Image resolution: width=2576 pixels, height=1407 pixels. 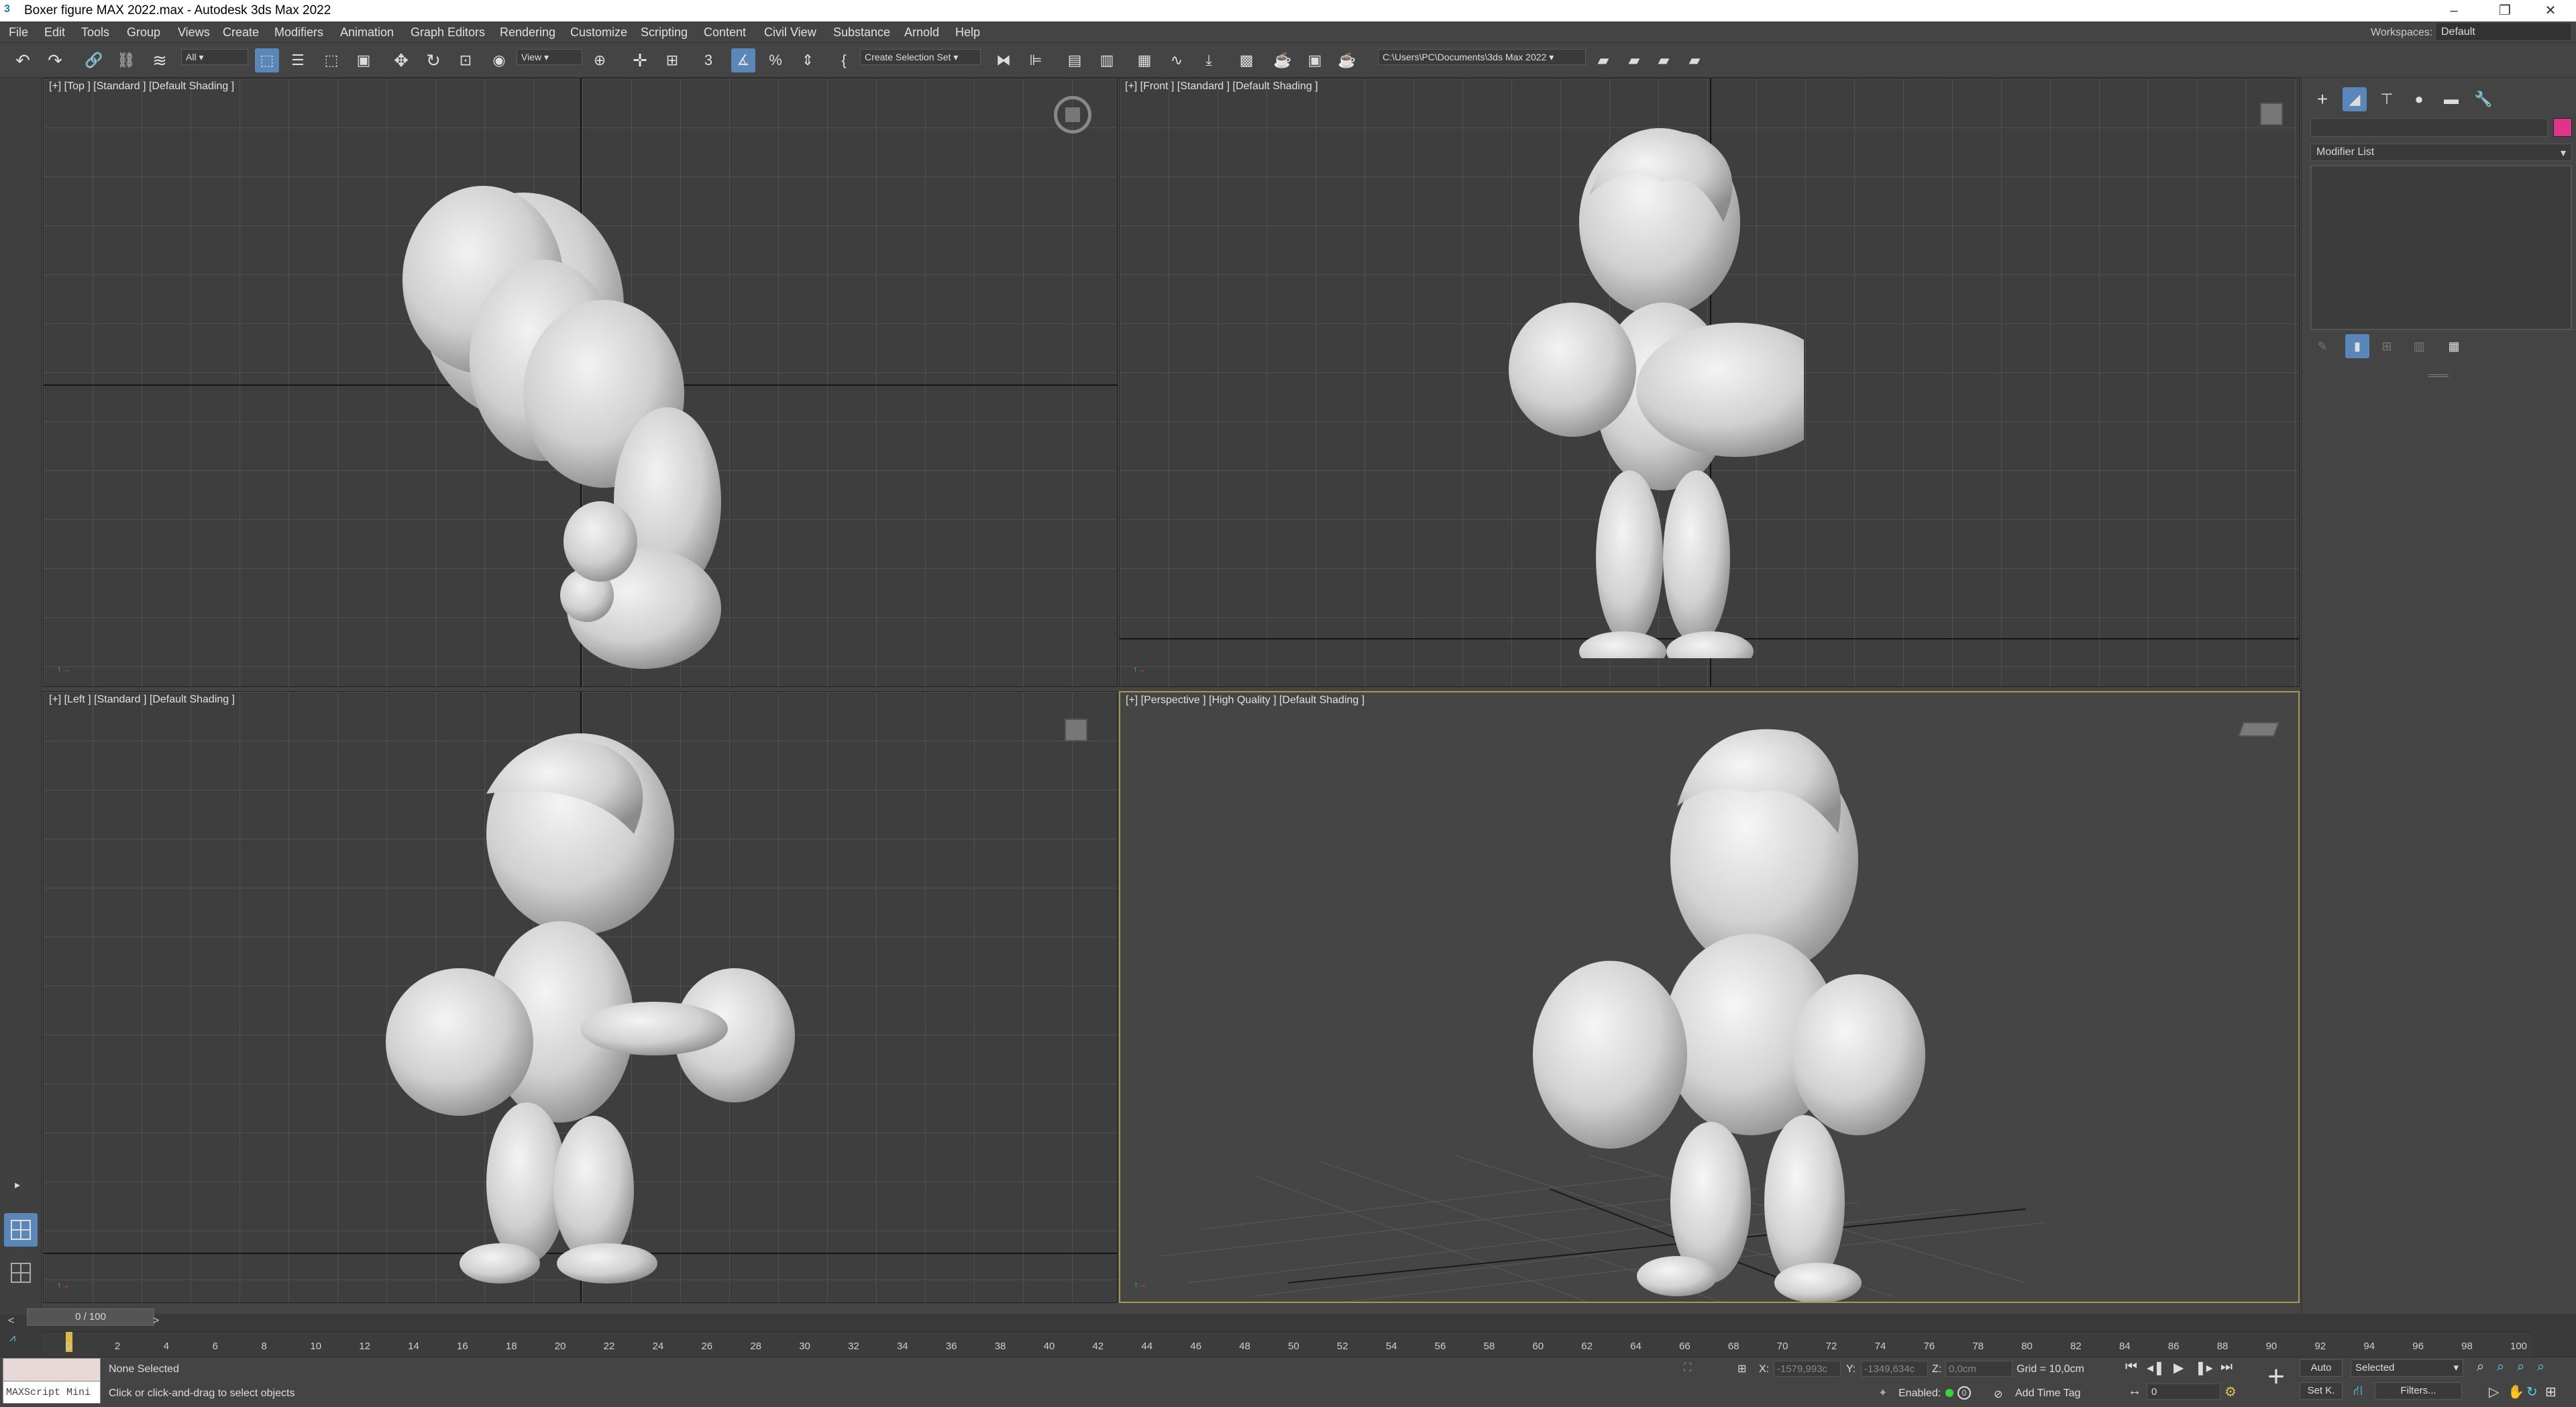 What do you see at coordinates (2407, 1368) in the screenshot?
I see `key-filter-dropdown: Selected ▾` at bounding box center [2407, 1368].